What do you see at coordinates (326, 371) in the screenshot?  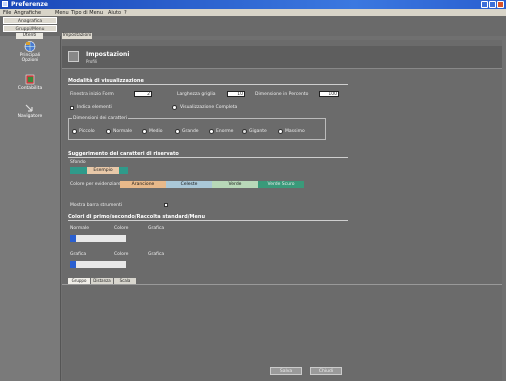 I see `close-dialog-button: Chiudi` at bounding box center [326, 371].